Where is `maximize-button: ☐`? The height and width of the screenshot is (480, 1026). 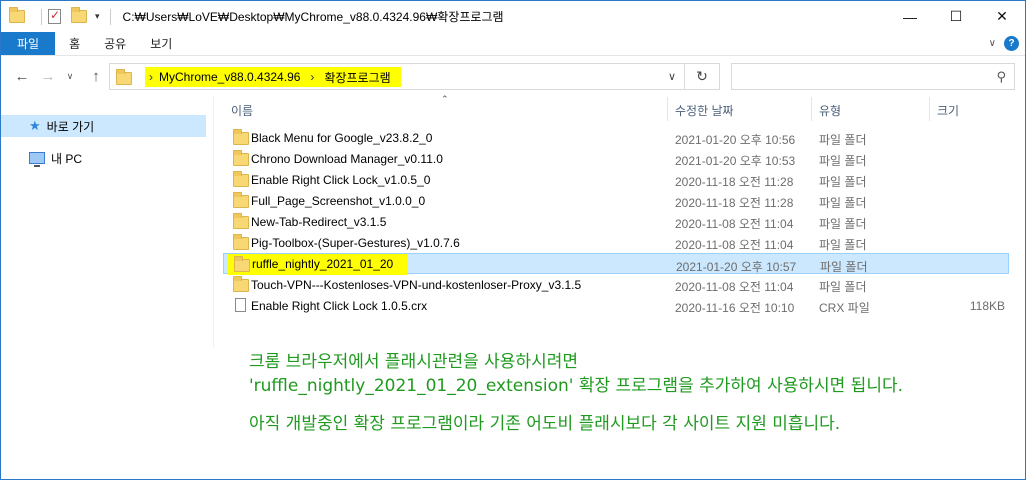
maximize-button: ☐ is located at coordinates (956, 16).